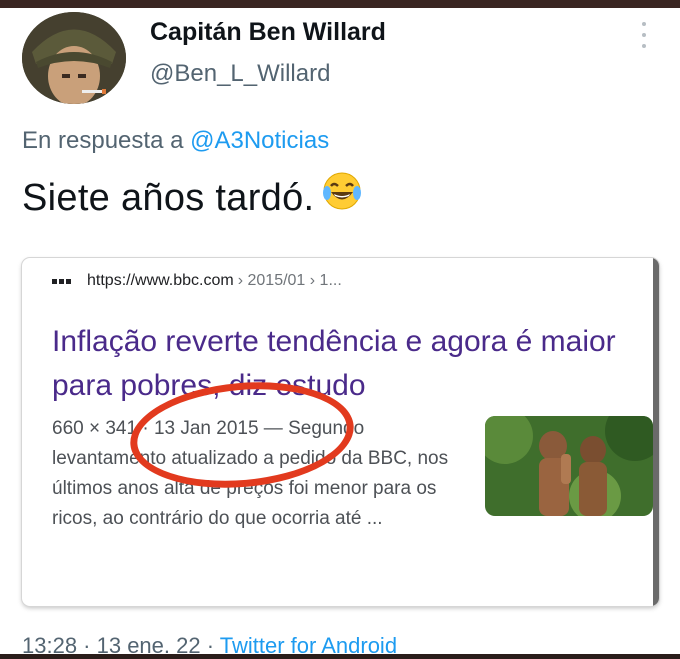  Describe the element at coordinates (342, 196) in the screenshot. I see `face-with-tears-of-joy-icon` at that location.